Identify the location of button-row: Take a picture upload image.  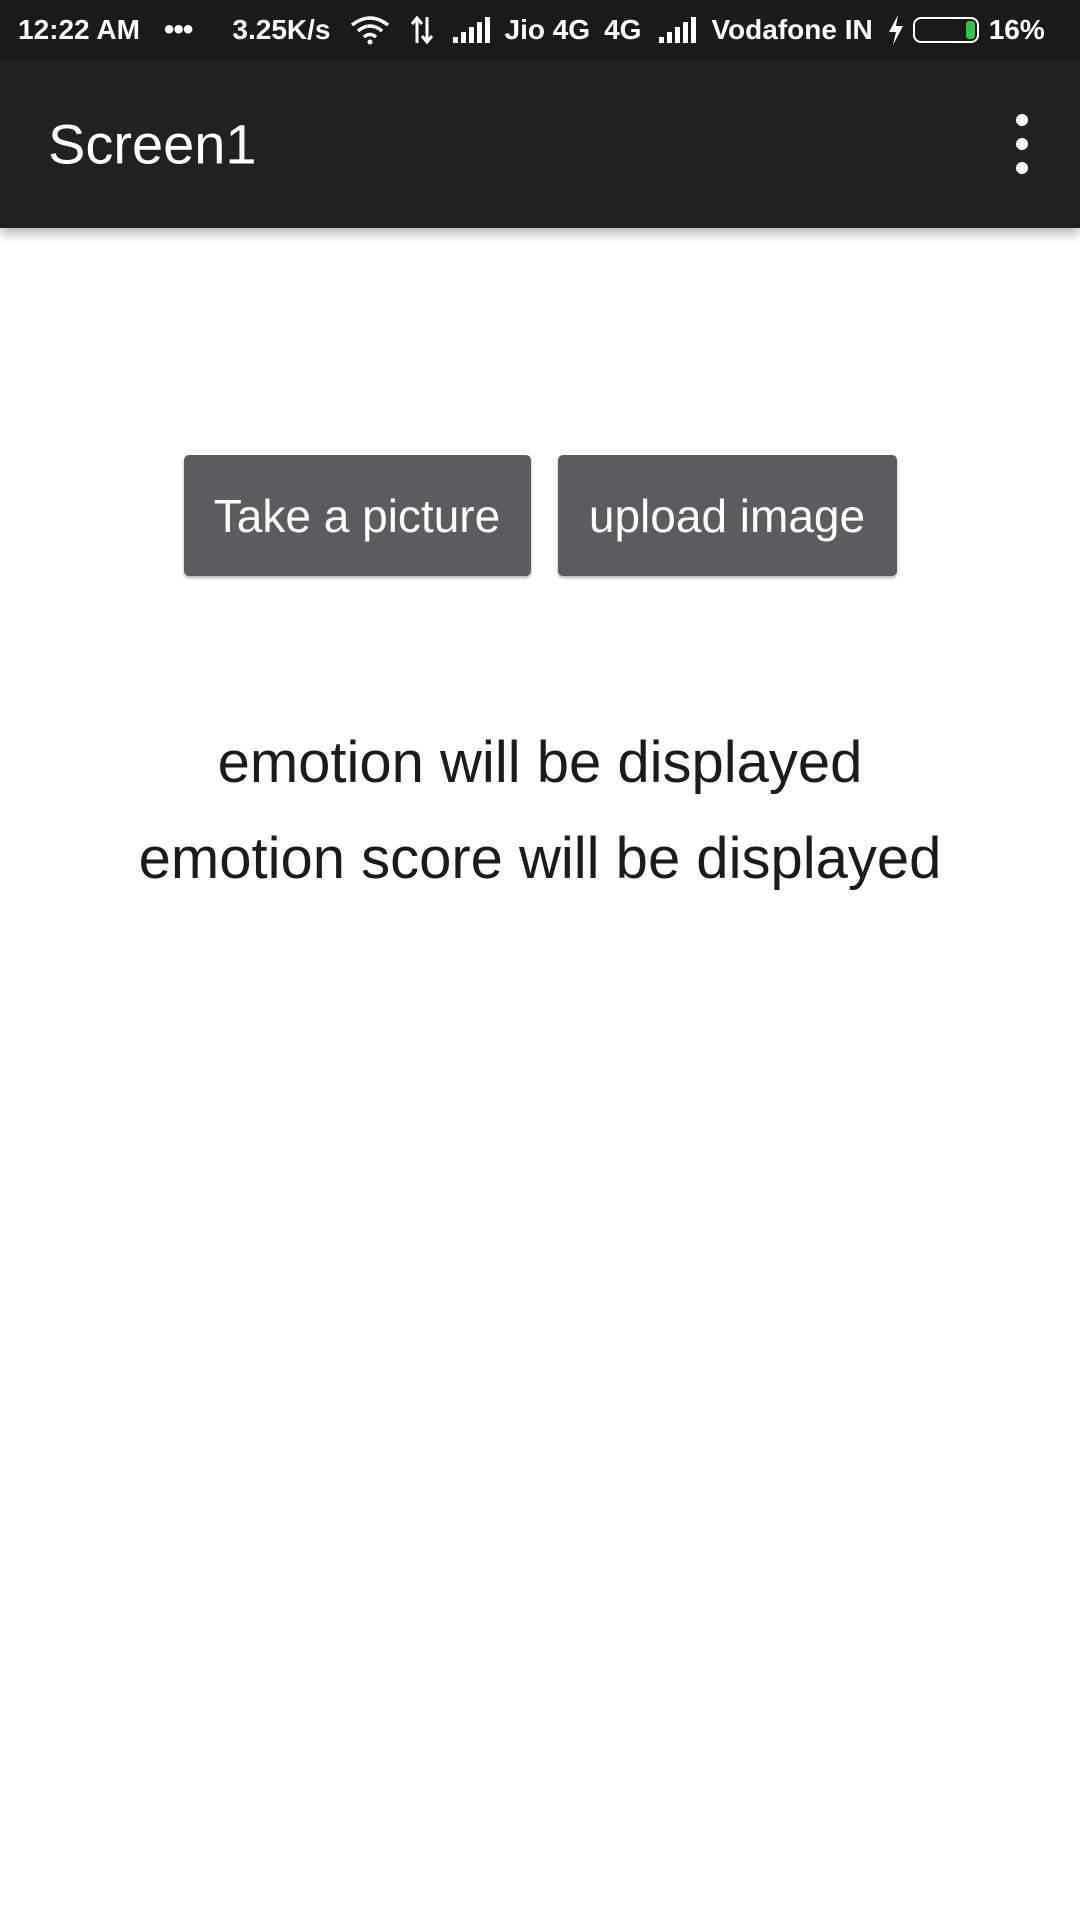
(540, 515).